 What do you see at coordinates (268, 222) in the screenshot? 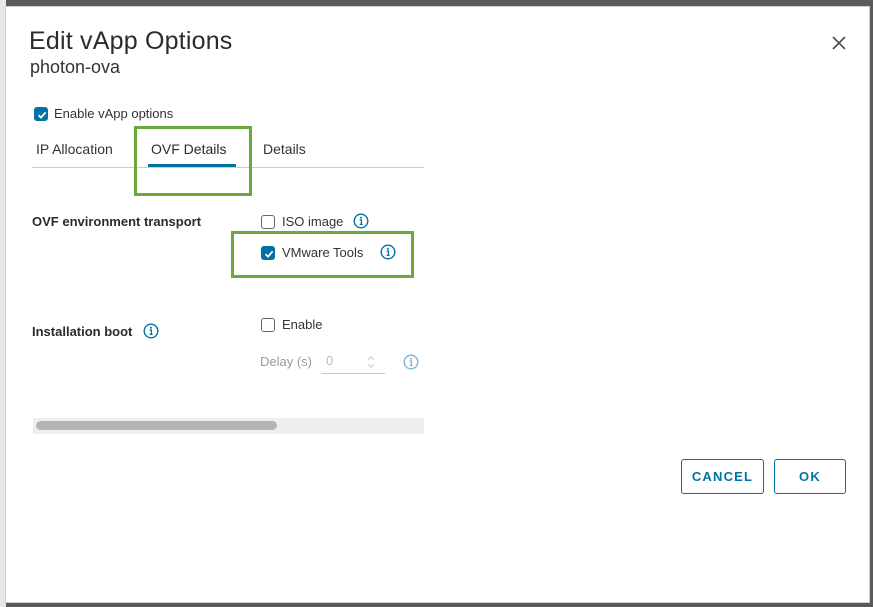
I see `iso-image-checkbox` at bounding box center [268, 222].